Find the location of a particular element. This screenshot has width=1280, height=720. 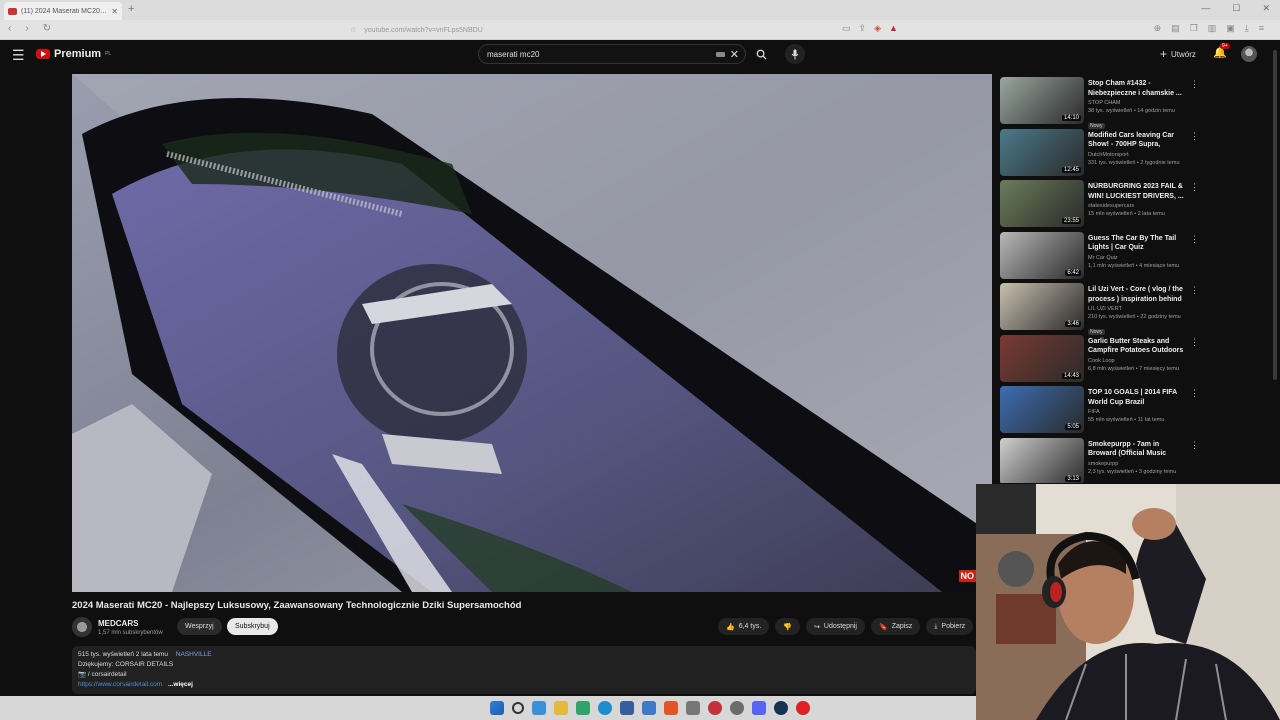

menu-icon: ☰ is located at coordinates (18, 55).